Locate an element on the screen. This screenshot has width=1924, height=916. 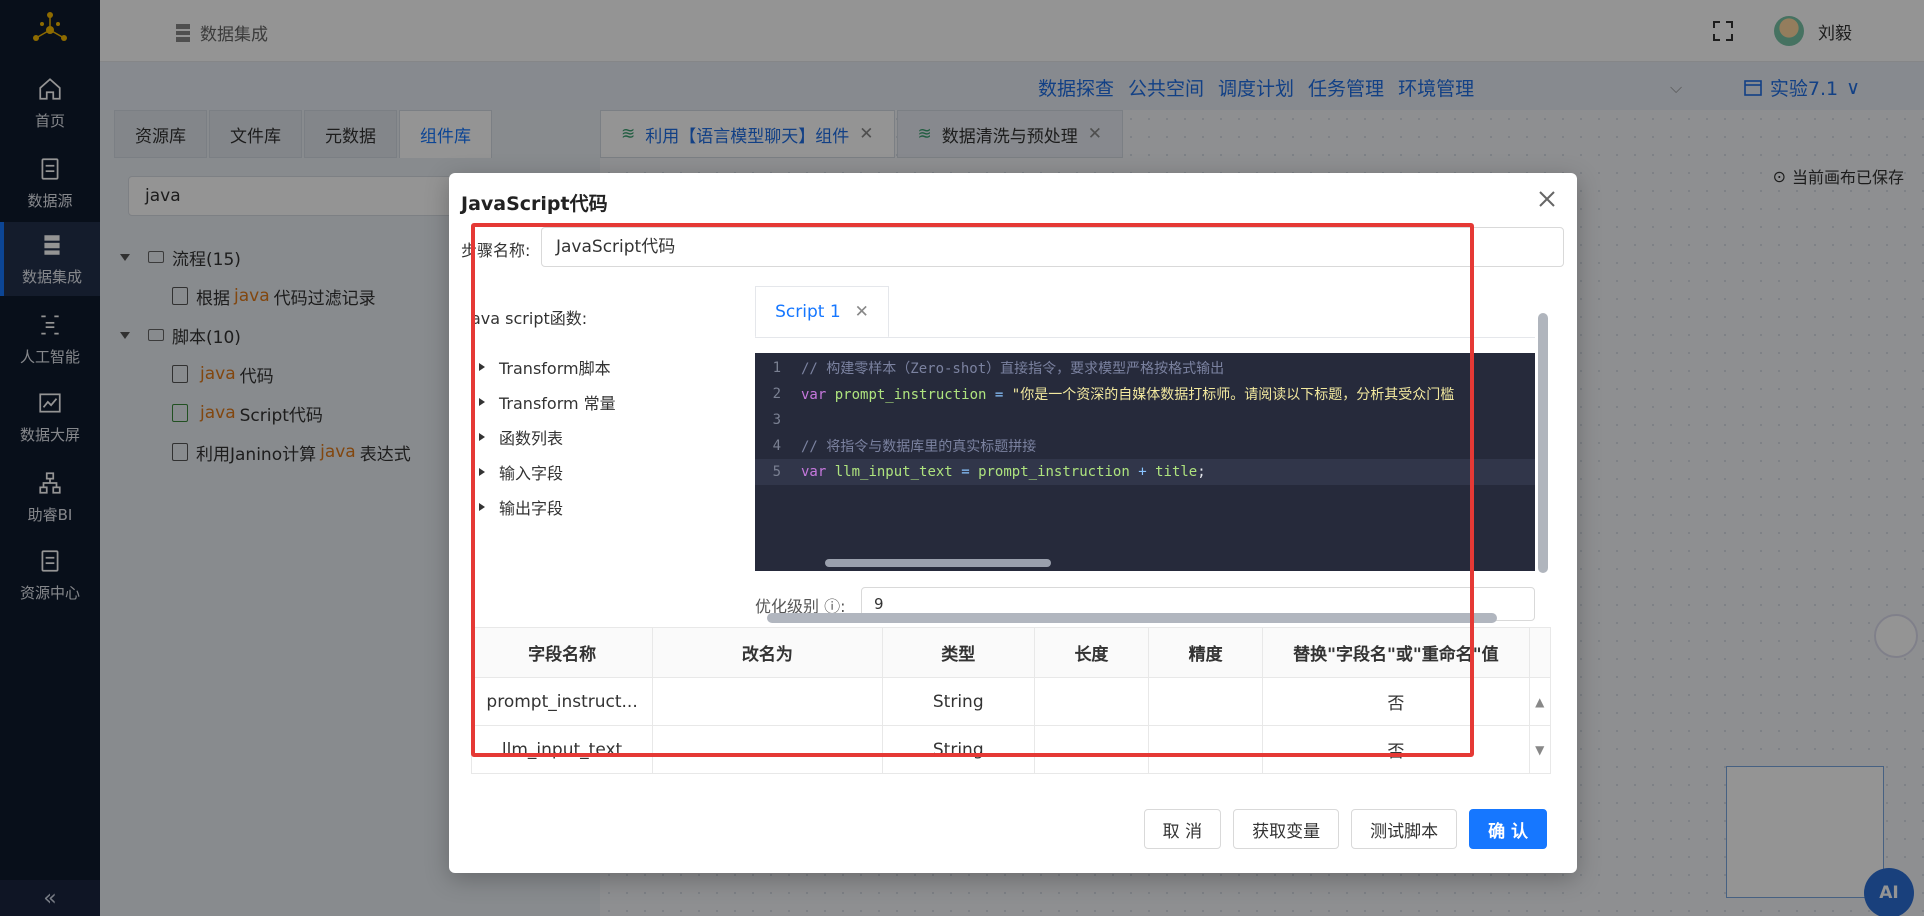
code-operator: + is located at coordinates (1142, 472).